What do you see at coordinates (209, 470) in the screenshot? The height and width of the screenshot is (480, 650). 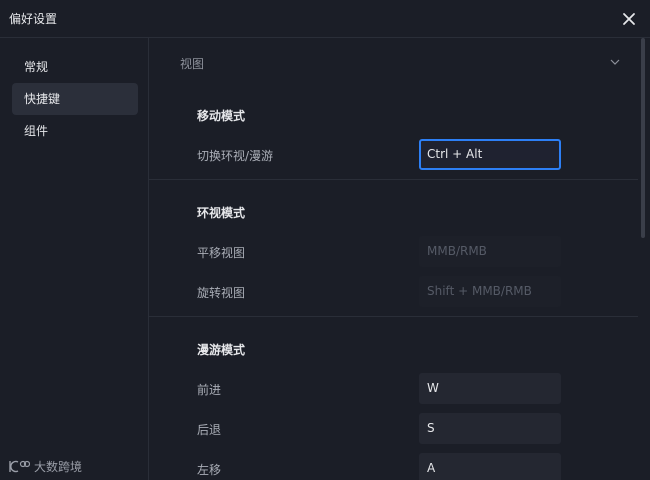 I see `row-label-left: 左移` at bounding box center [209, 470].